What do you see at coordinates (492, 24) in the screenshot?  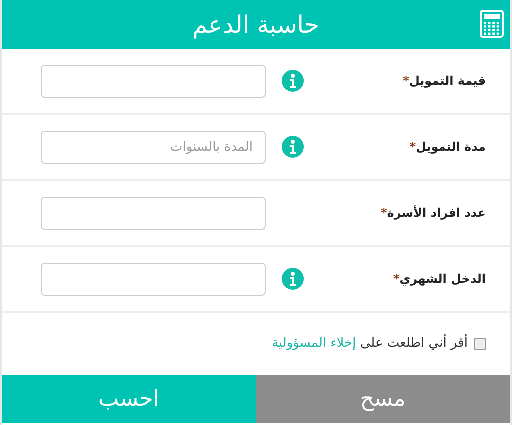 I see `calculator-icon` at bounding box center [492, 24].